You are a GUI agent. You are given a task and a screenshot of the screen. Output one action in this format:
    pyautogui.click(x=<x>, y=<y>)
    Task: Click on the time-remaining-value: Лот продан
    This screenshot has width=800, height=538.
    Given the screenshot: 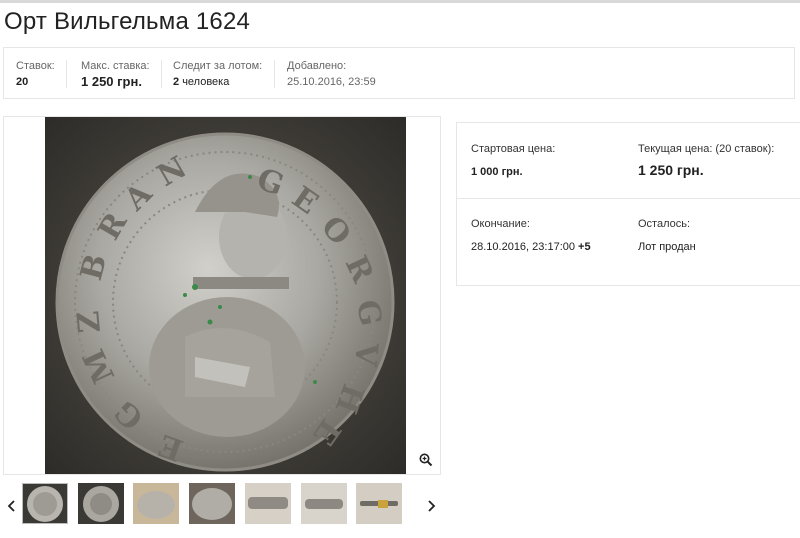 What is the action you would take?
    pyautogui.click(x=667, y=247)
    